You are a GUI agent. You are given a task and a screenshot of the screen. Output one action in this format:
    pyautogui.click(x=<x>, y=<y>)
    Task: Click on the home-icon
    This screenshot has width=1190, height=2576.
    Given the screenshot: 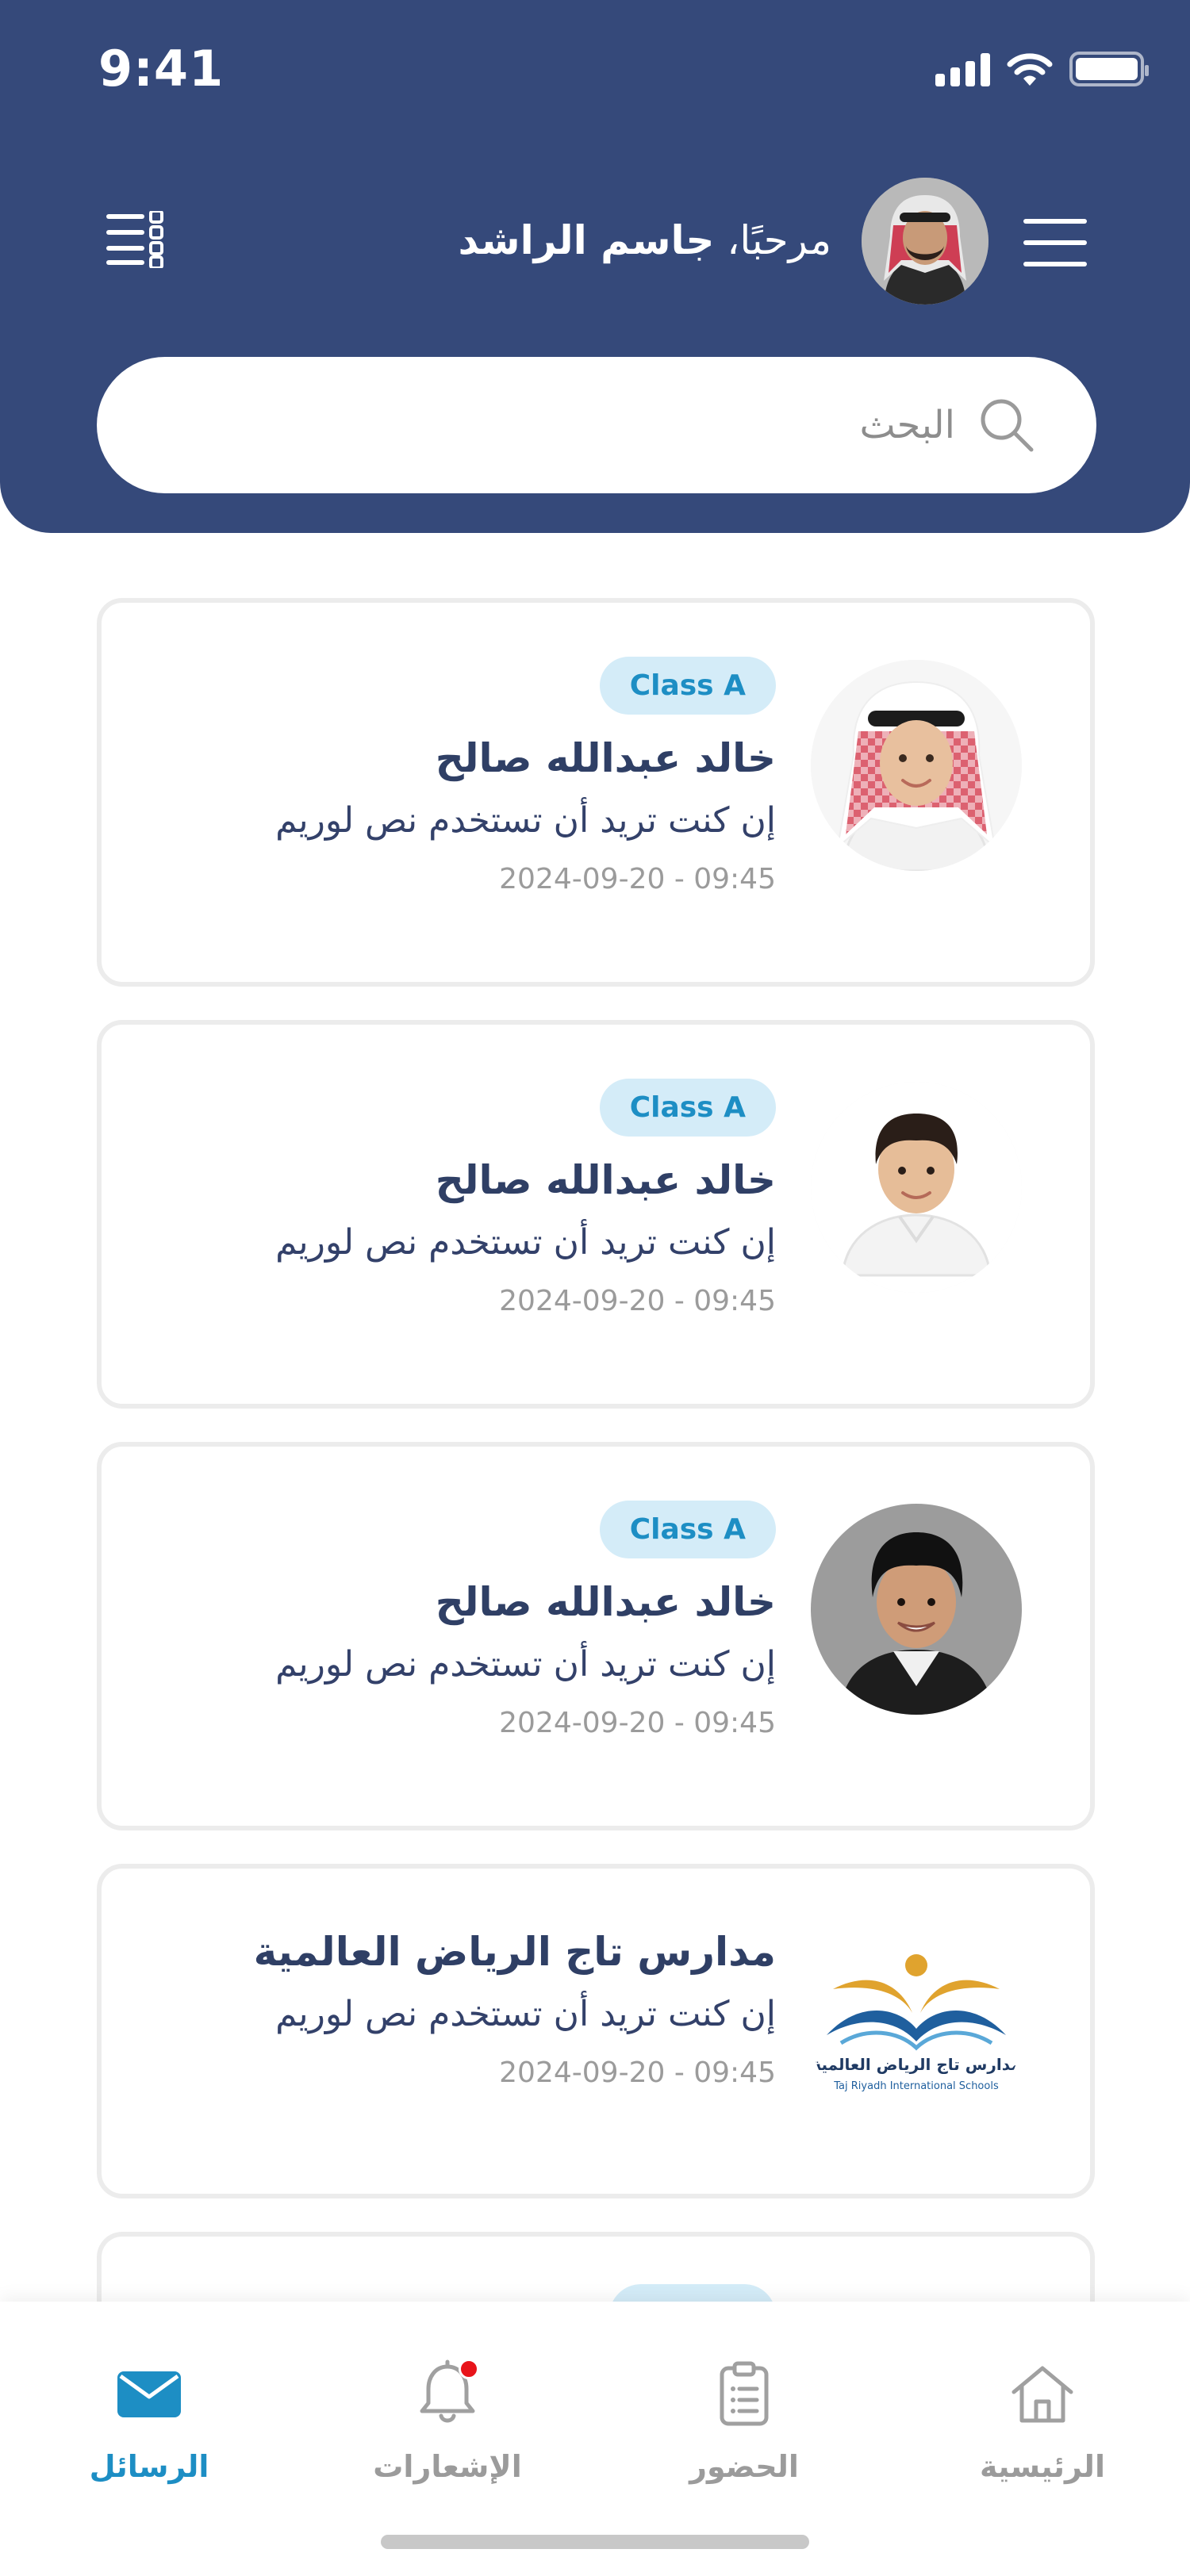 What is the action you would take?
    pyautogui.click(x=1042, y=2394)
    